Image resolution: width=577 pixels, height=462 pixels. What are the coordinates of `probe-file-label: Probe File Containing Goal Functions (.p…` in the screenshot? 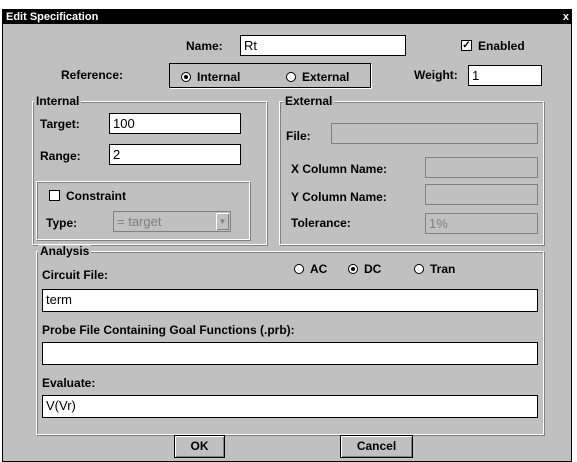 It's located at (168, 330).